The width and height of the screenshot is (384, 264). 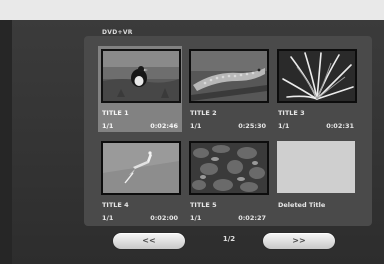 I want to click on bird-on-grass-icon, so click(x=141, y=76).